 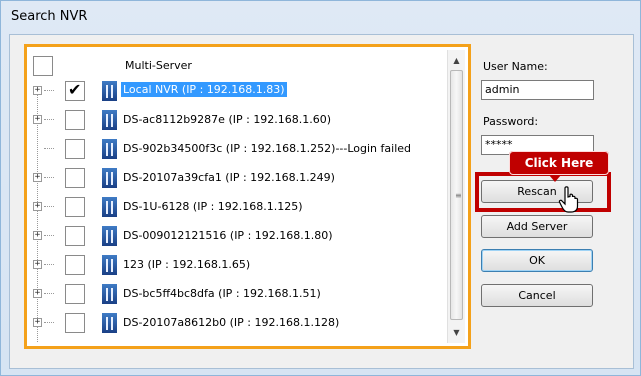 What do you see at coordinates (537, 90) in the screenshot?
I see `username-field: admin` at bounding box center [537, 90].